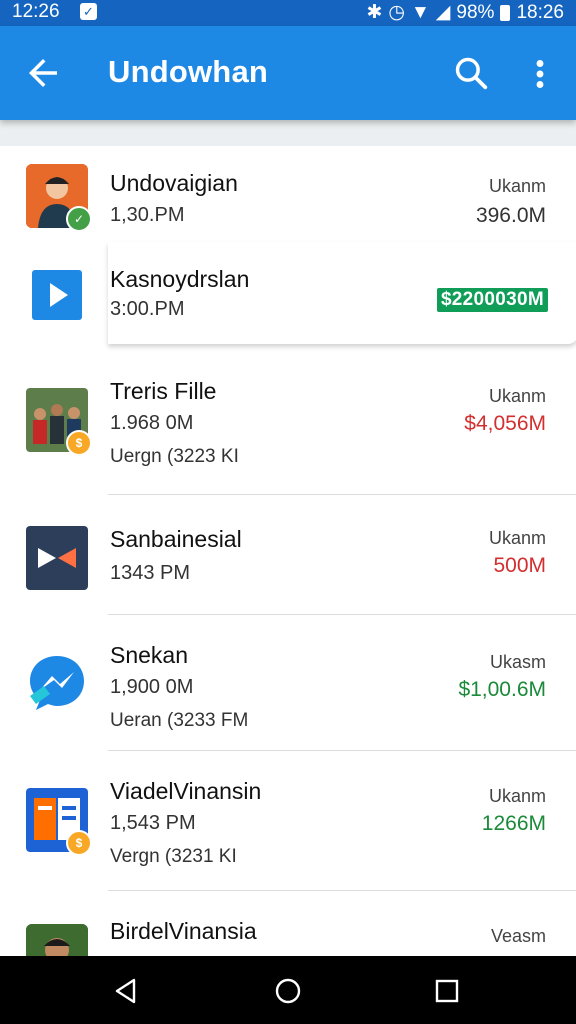 This screenshot has width=576, height=1024. Describe the element at coordinates (174, 456) in the screenshot. I see `item-subtitle: Uergn (3223 KI` at that location.